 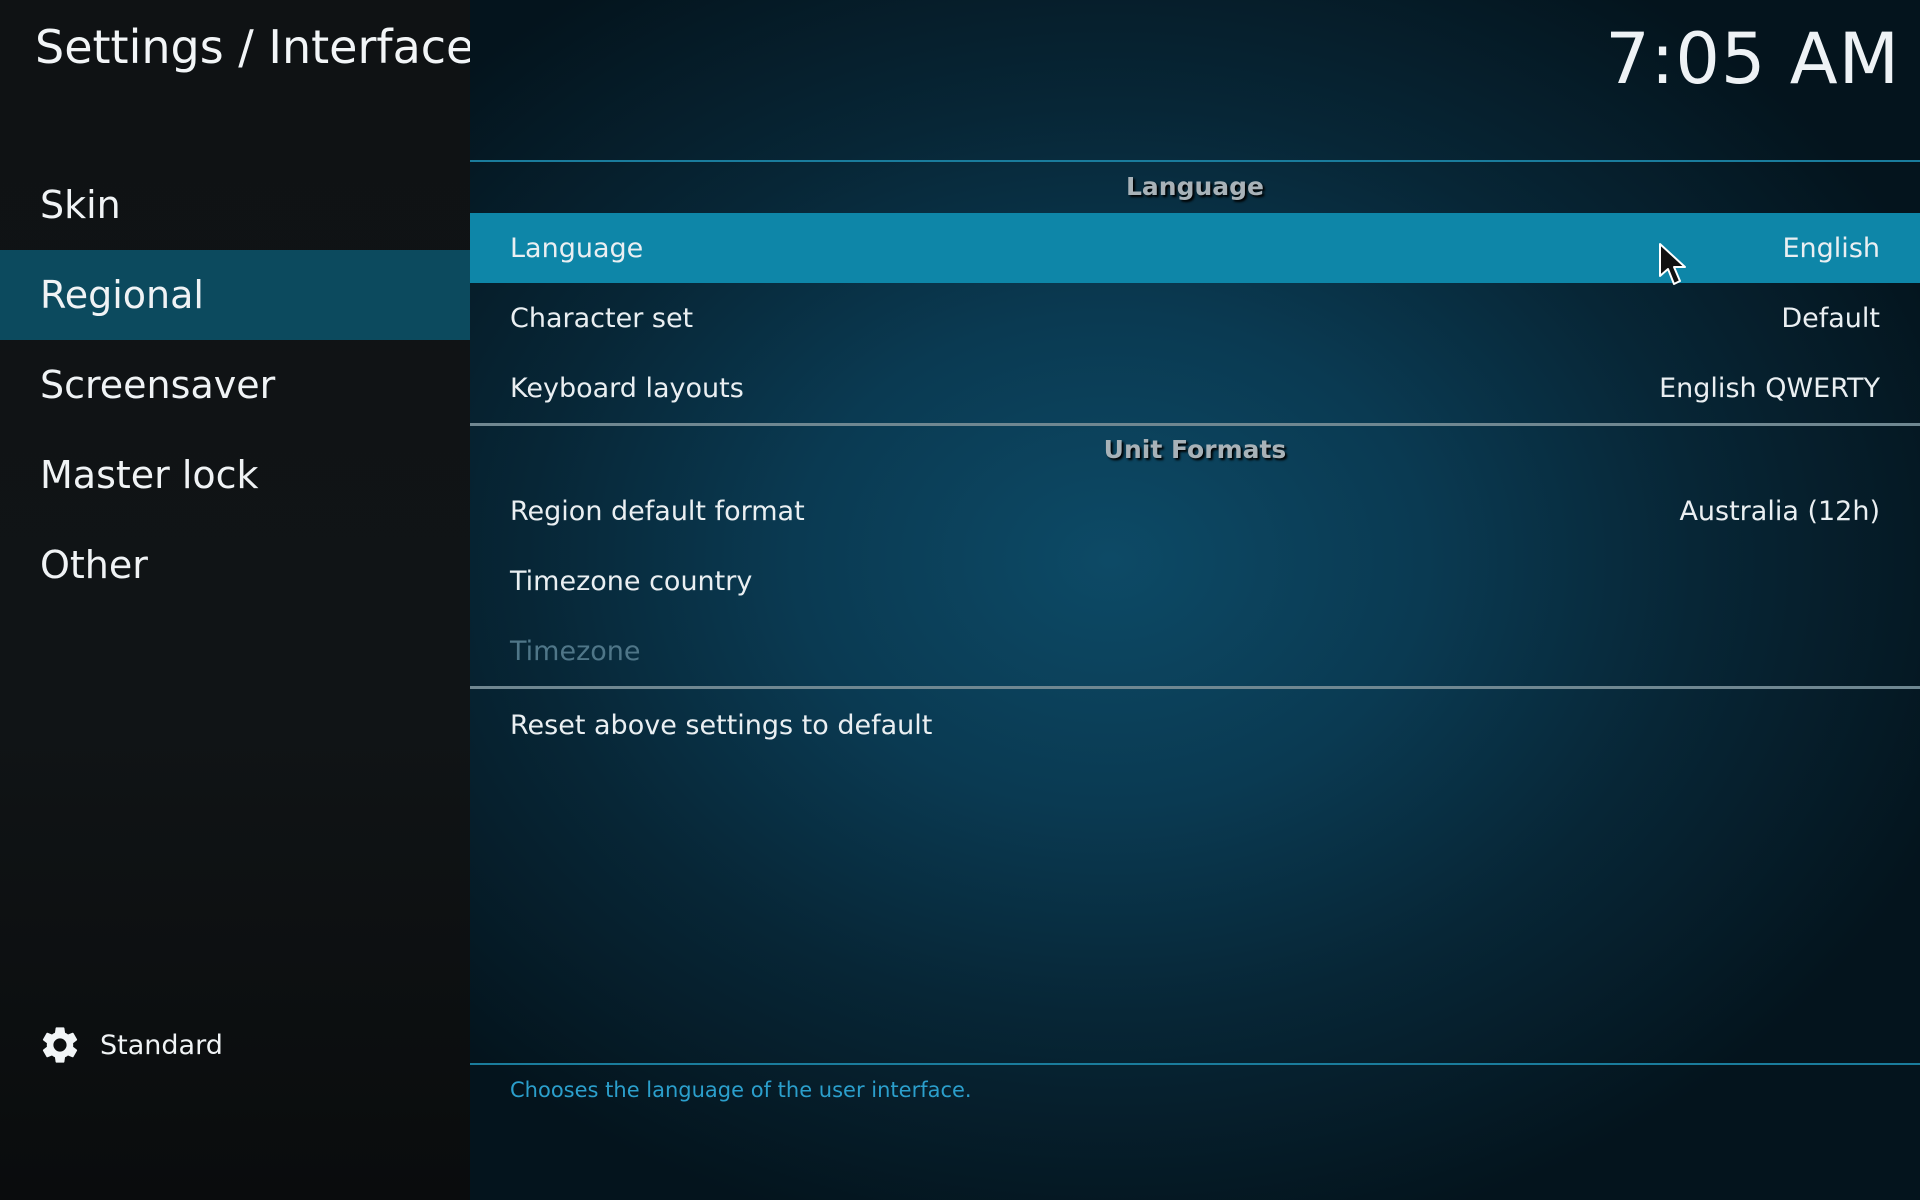 What do you see at coordinates (235, 475) in the screenshot?
I see `sidebar-item-master-lock: Master lock` at bounding box center [235, 475].